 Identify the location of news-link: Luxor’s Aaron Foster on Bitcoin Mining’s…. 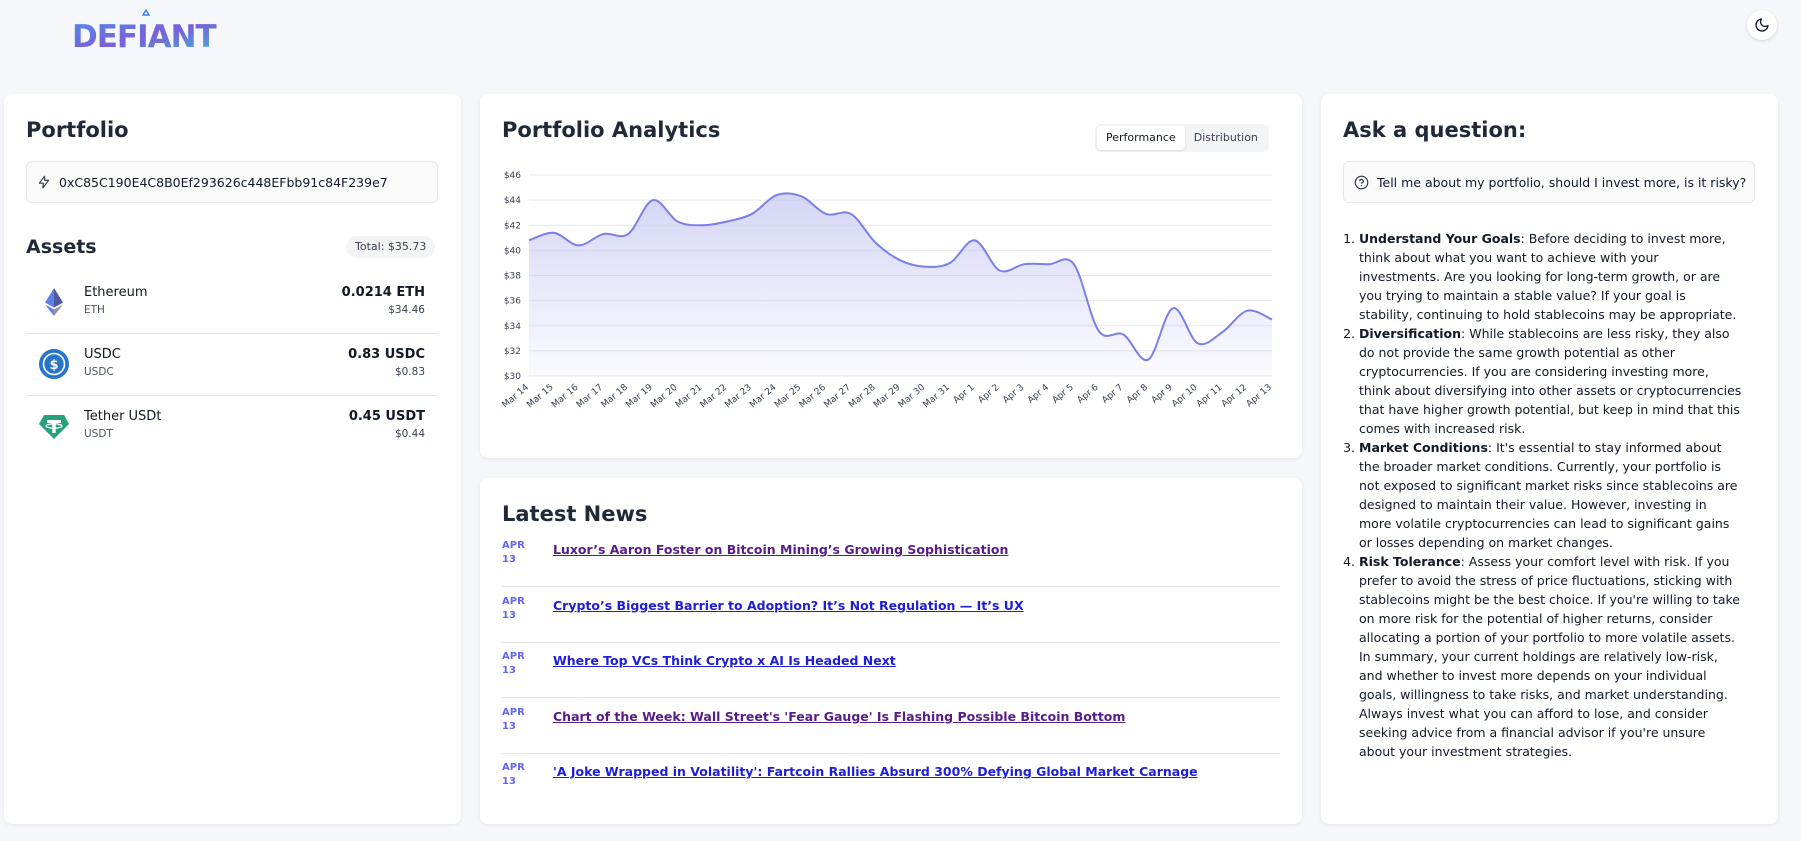
(780, 549).